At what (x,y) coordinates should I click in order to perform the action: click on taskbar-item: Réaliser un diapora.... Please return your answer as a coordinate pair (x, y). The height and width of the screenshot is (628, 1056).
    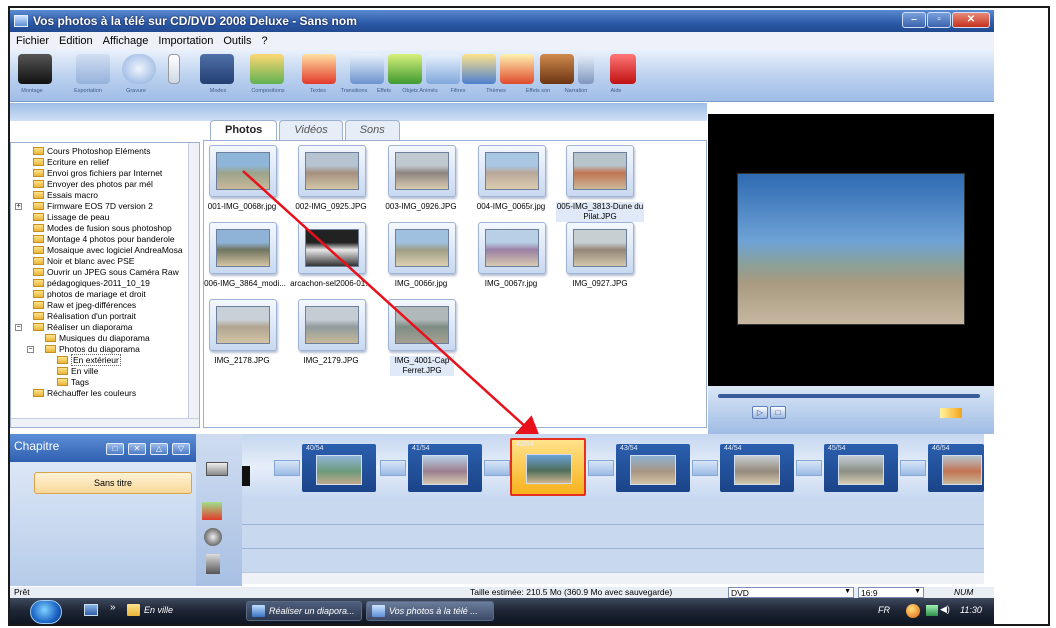
    Looking at the image, I should click on (304, 611).